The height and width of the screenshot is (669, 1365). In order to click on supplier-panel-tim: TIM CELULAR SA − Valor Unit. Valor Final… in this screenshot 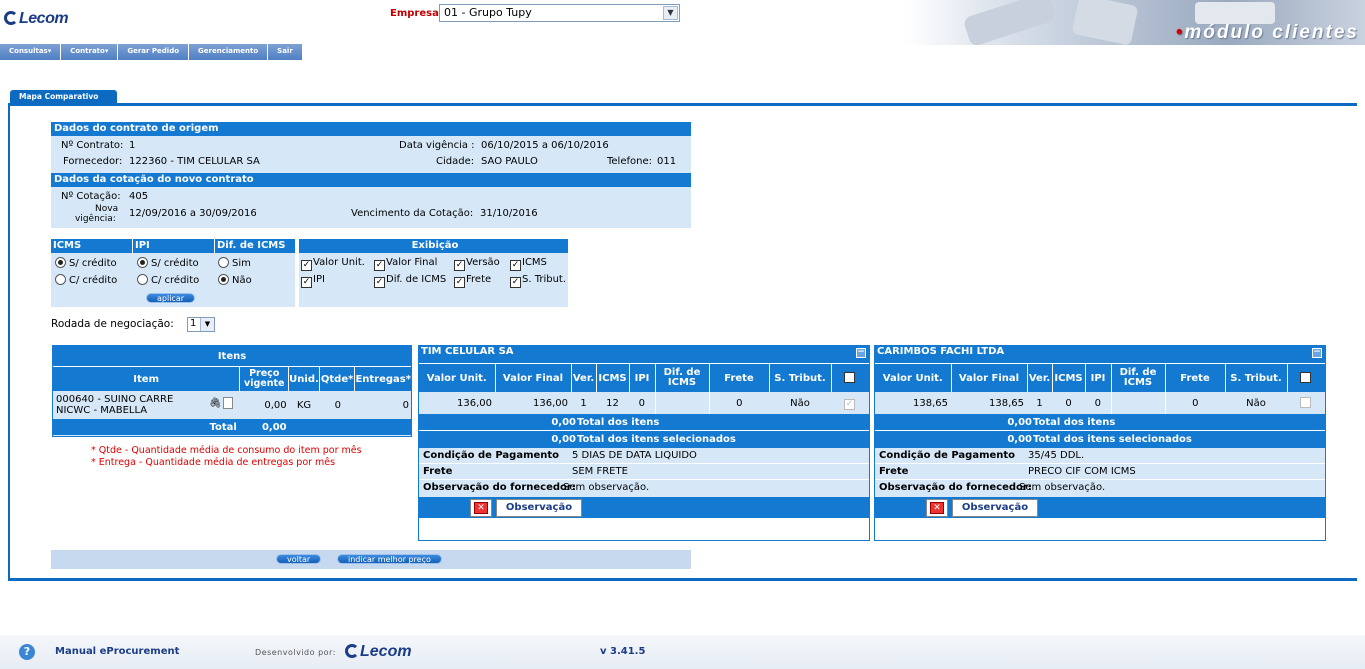, I will do `click(644, 443)`.